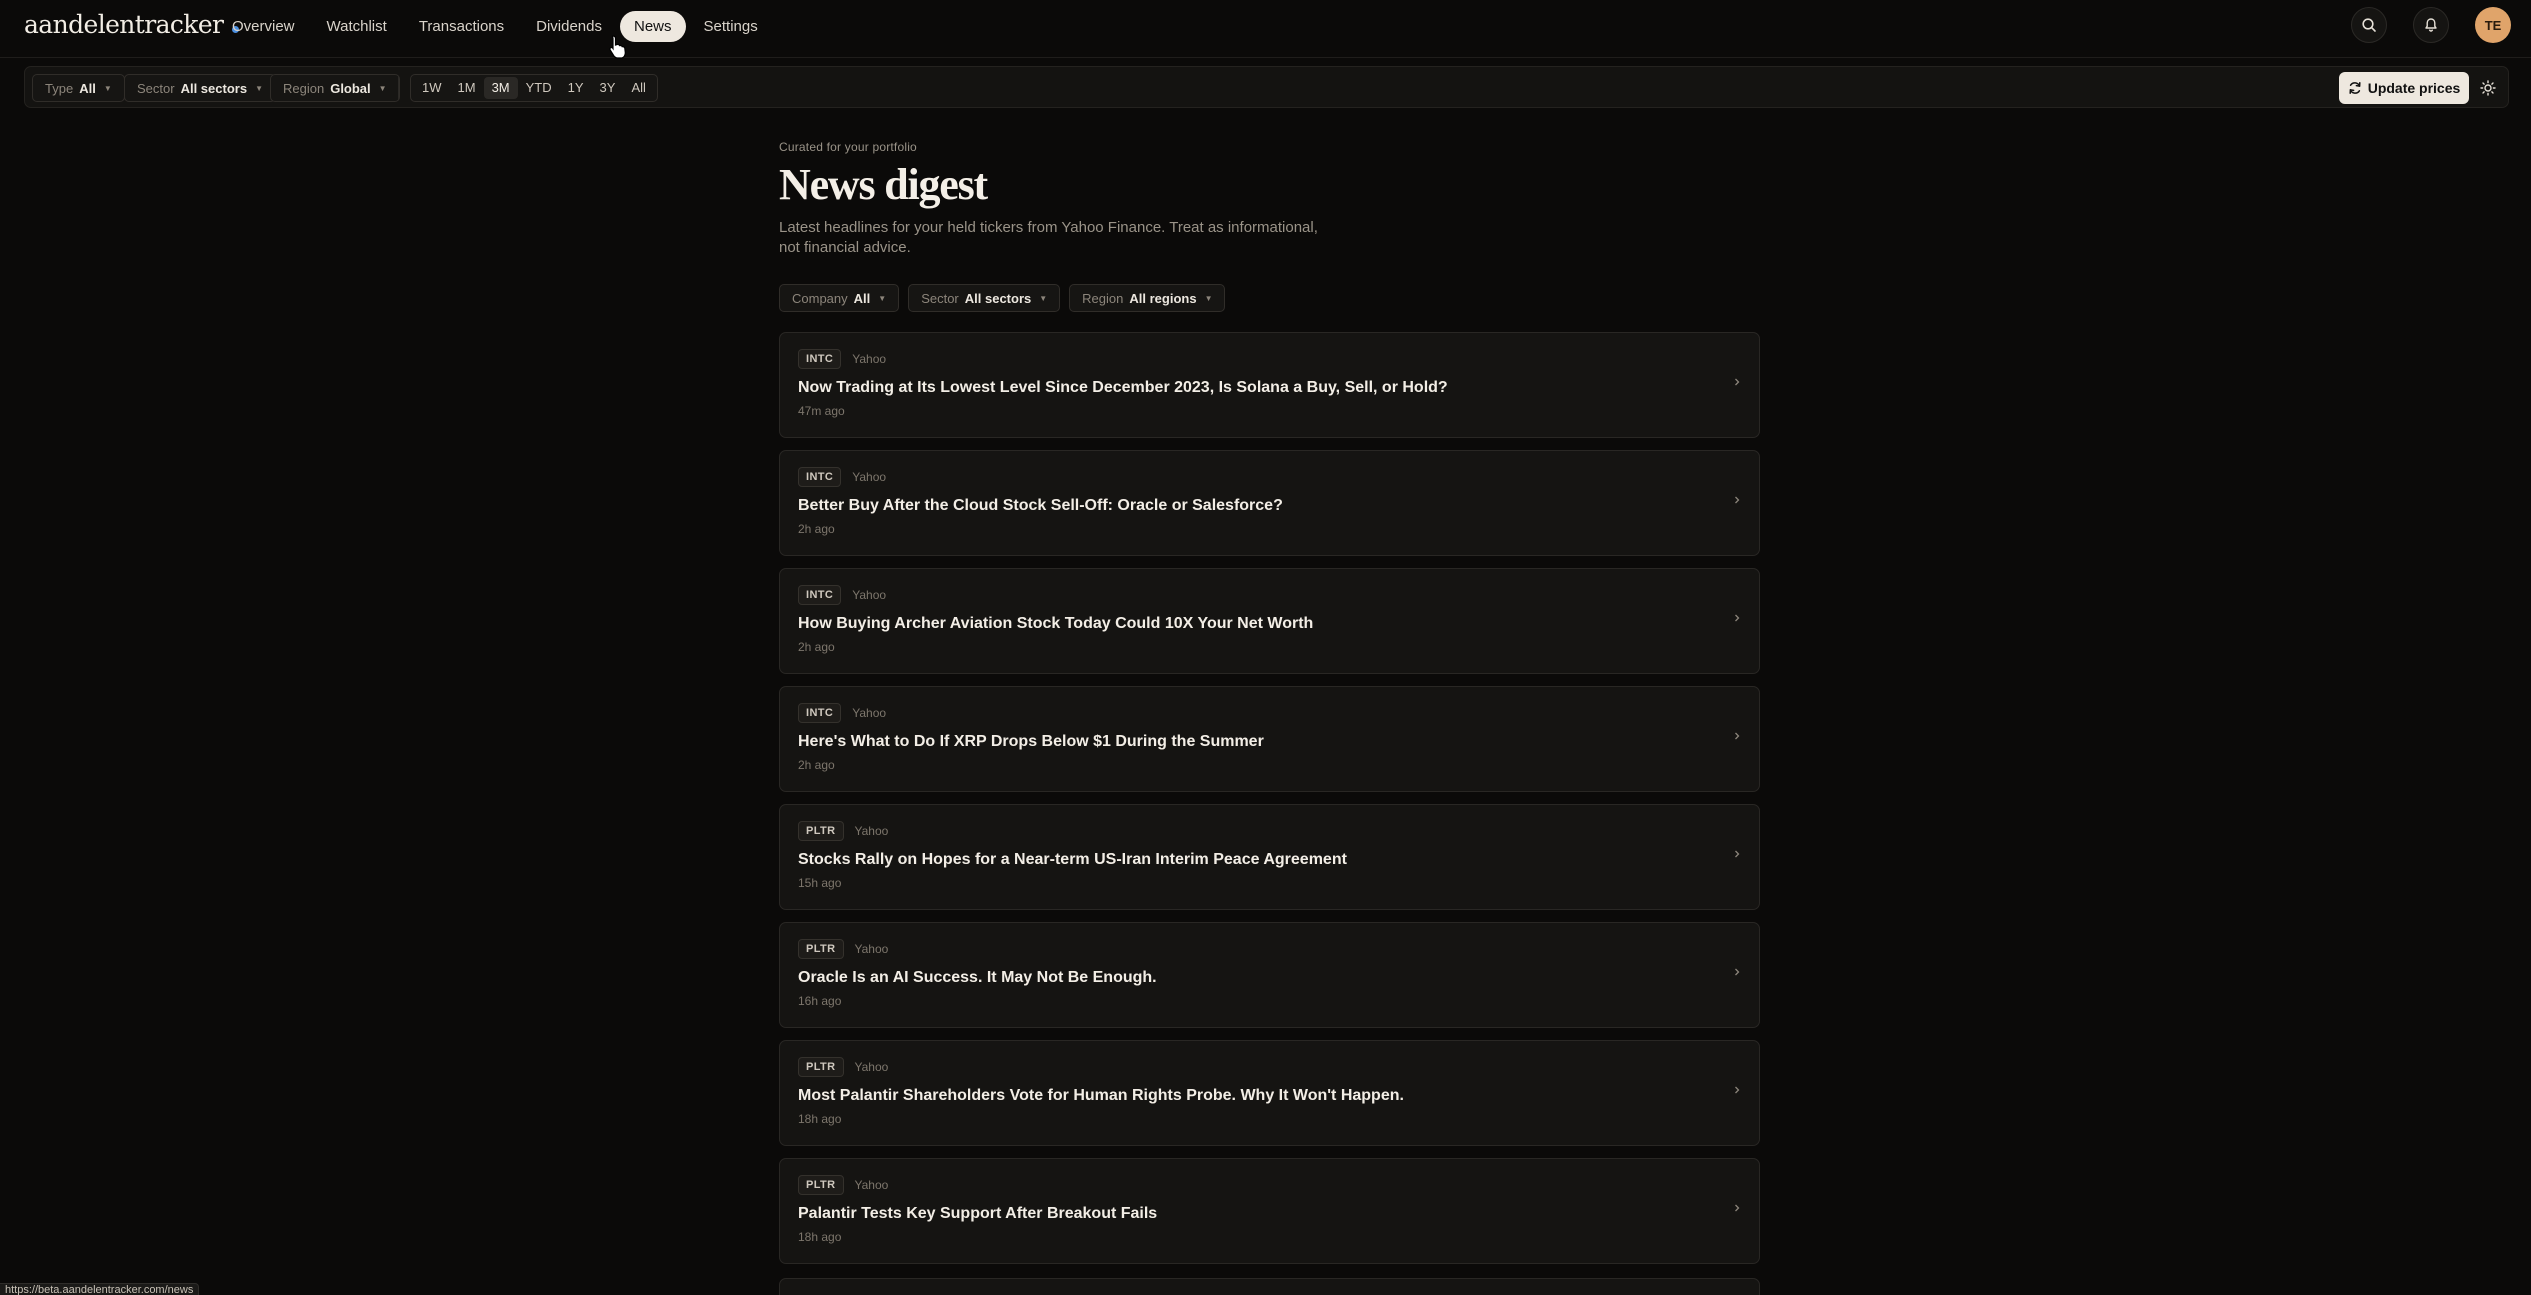 The height and width of the screenshot is (1295, 2531). What do you see at coordinates (304, 88) in the screenshot?
I see `region-filter-label: Region` at bounding box center [304, 88].